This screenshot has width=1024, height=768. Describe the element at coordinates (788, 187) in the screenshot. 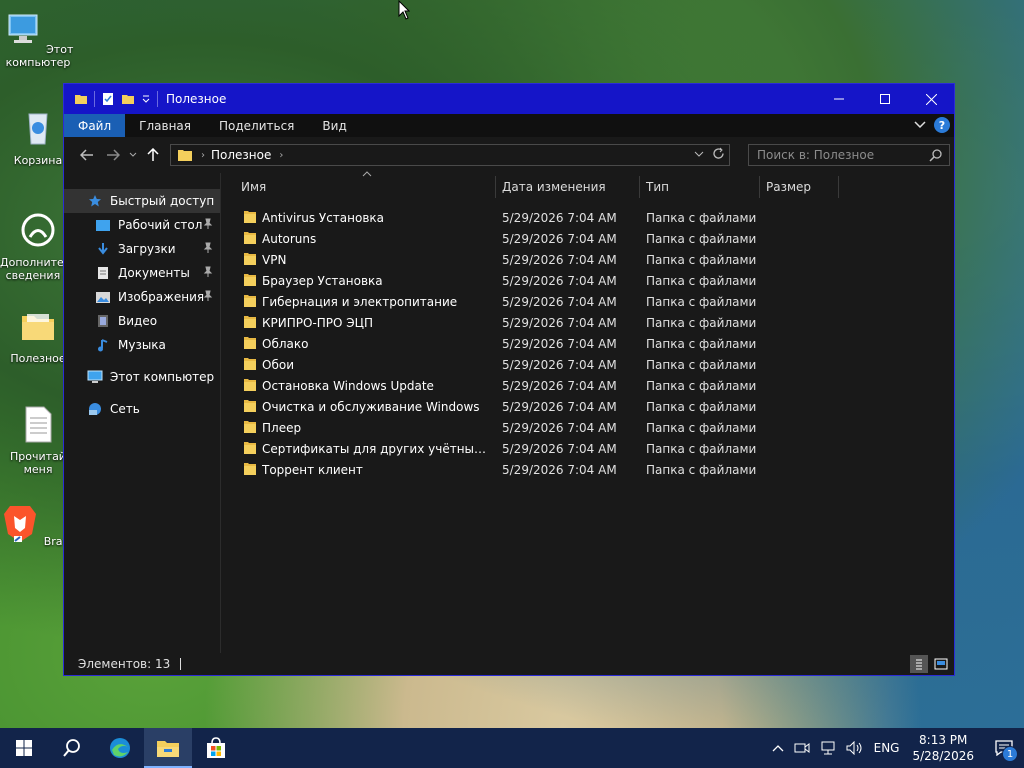

I see `column-header-size: Размер` at that location.